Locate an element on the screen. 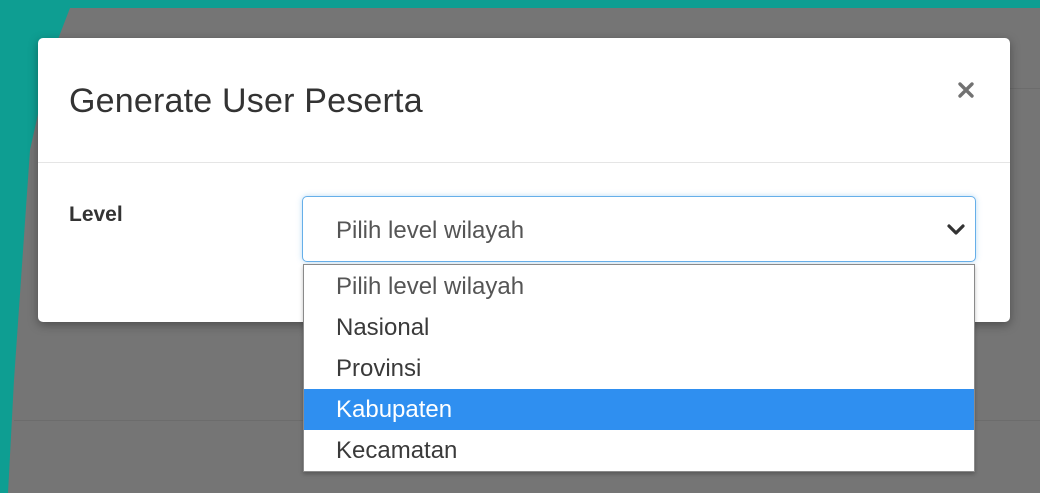  level-select: Pilih level wilayah is located at coordinates (639, 229).